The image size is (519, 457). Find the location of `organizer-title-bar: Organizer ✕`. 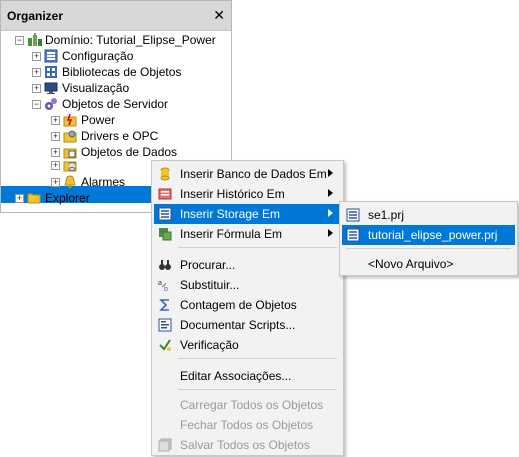

organizer-title-bar: Organizer ✕ is located at coordinates (116, 16).